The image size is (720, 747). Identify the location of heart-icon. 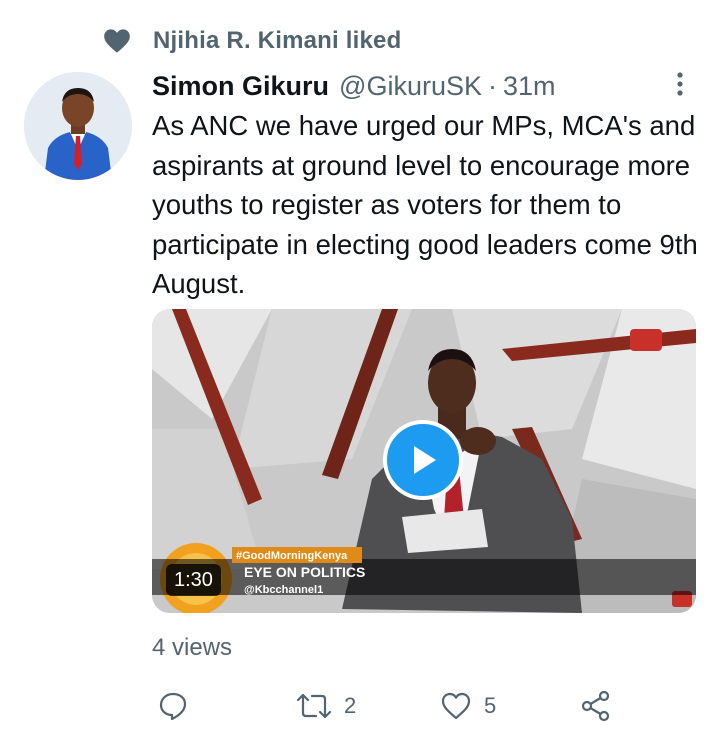
(117, 41).